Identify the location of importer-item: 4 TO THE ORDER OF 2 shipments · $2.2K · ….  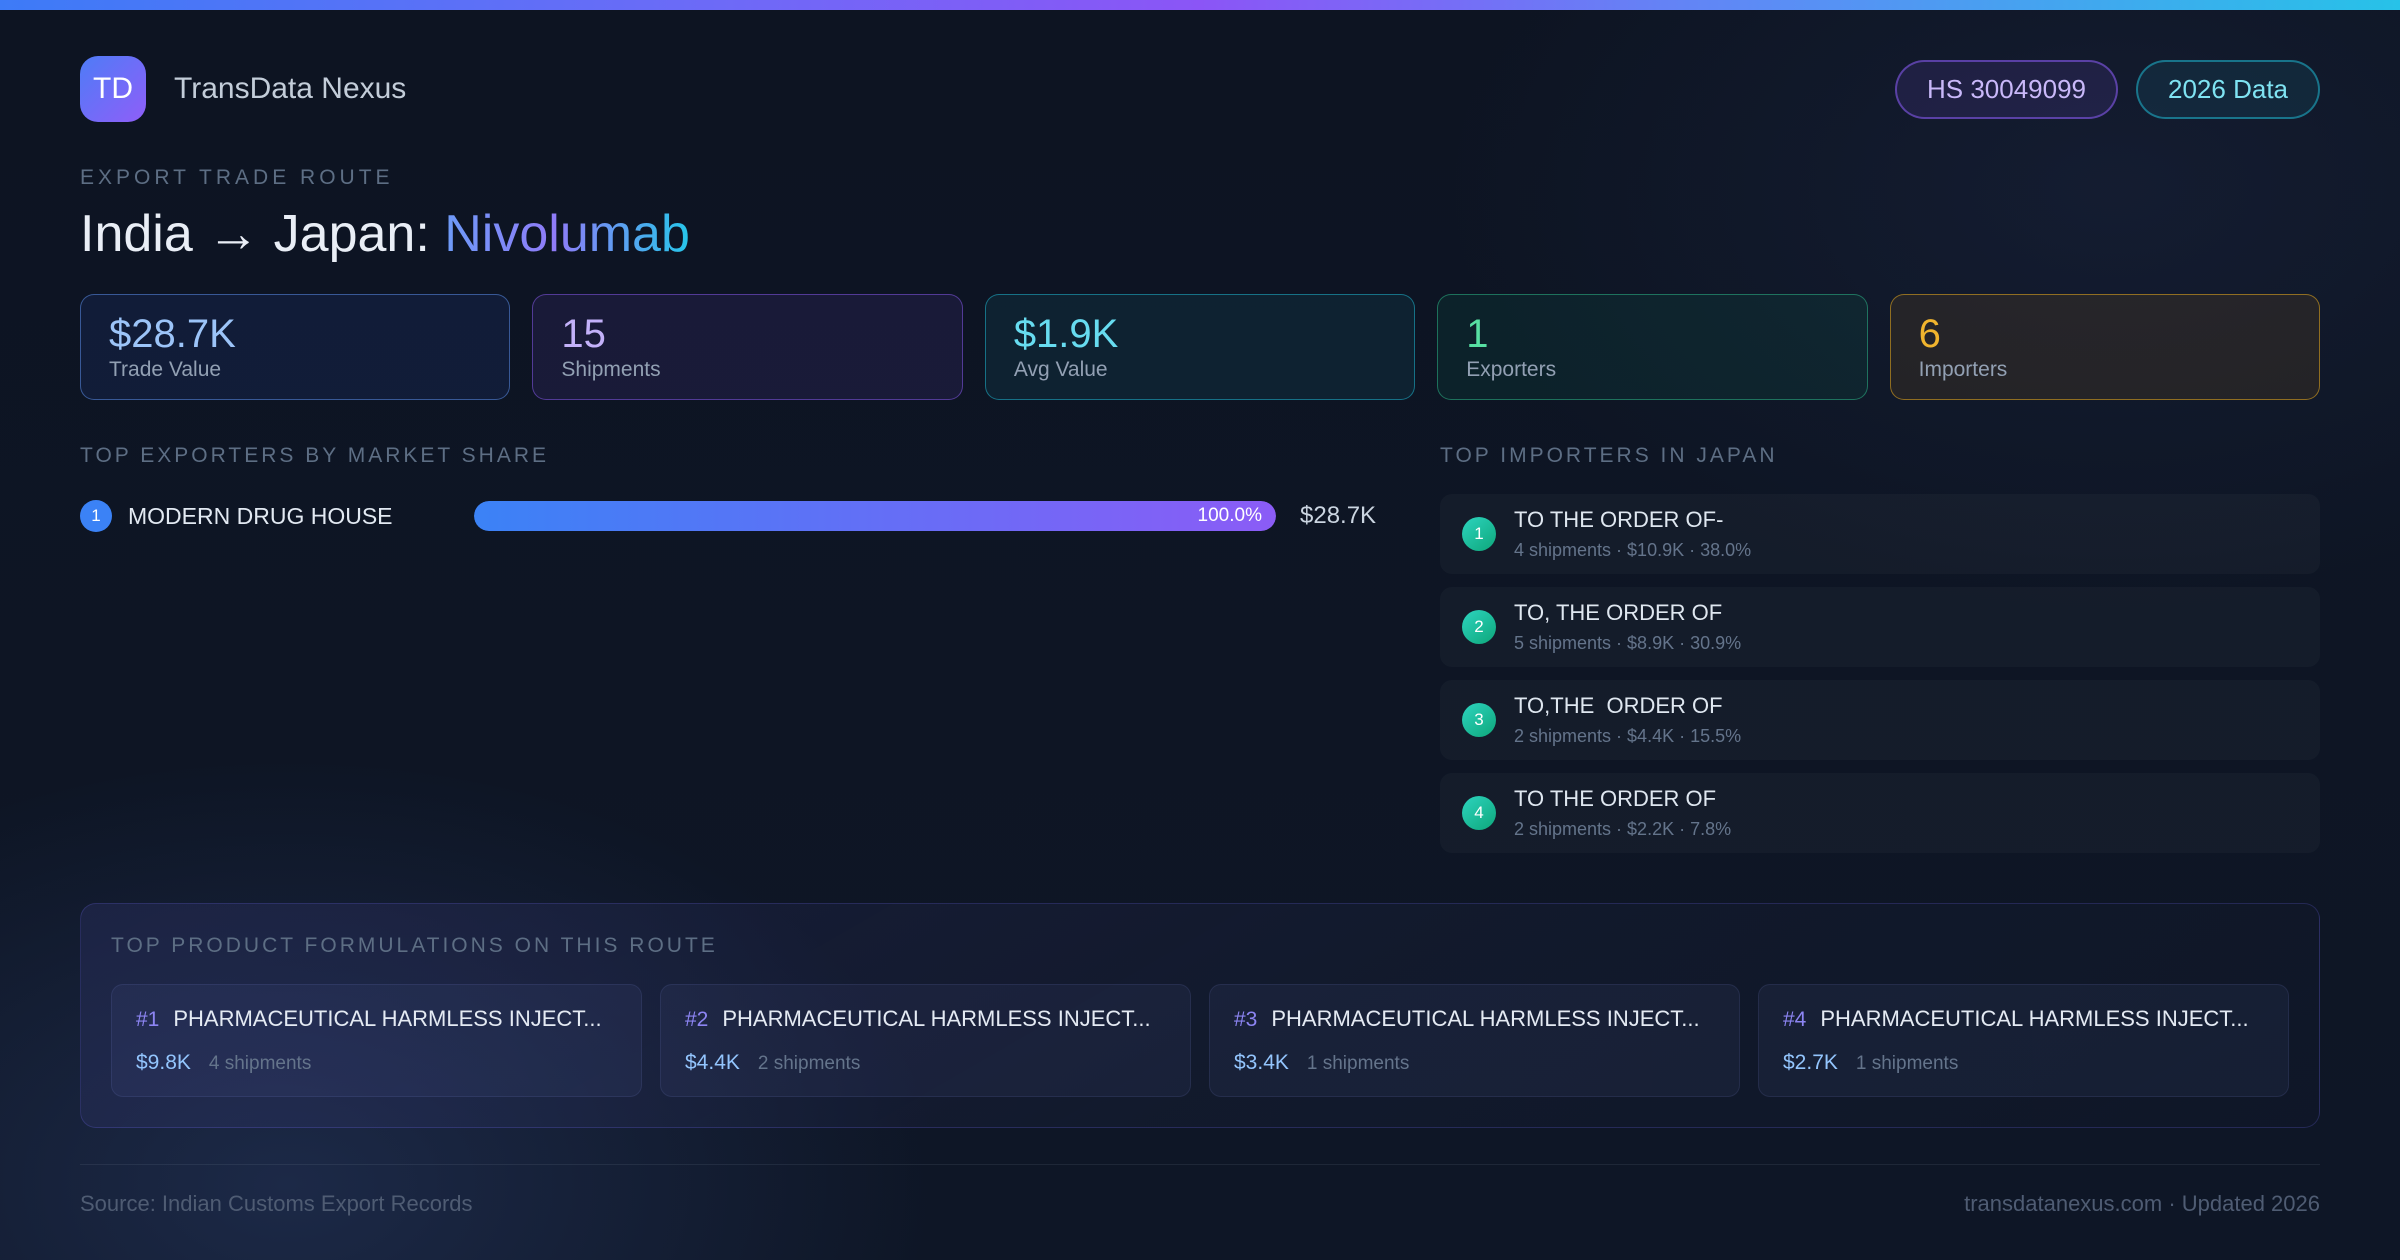
(1880, 813).